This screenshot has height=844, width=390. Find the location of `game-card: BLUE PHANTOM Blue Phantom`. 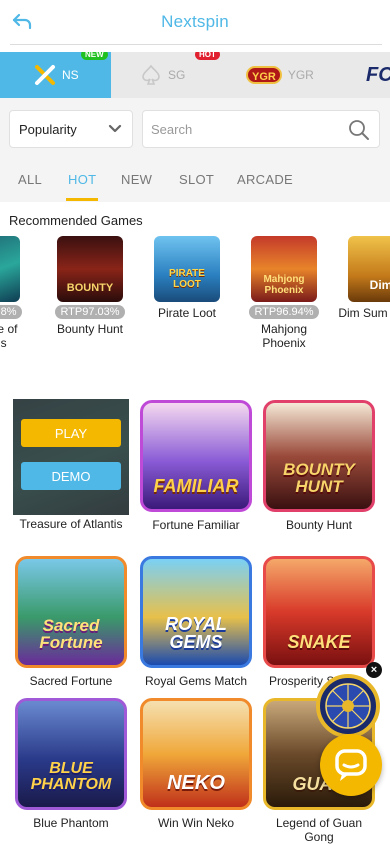

game-card: BLUE PHANTOM Blue Phantom is located at coordinates (71, 764).